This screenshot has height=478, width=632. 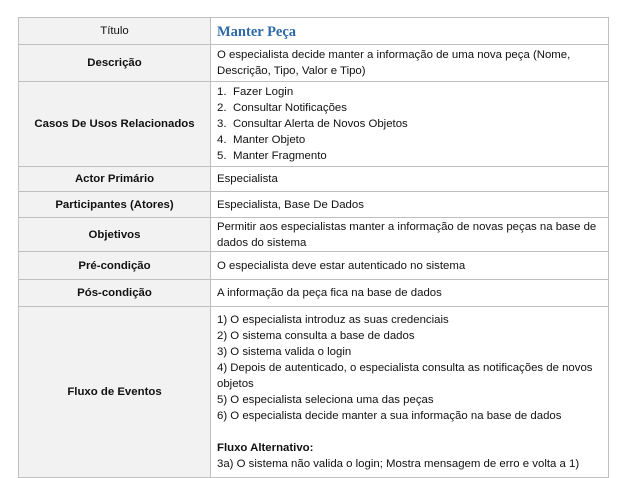 What do you see at coordinates (114, 234) in the screenshot?
I see `objectives-label: Objetivos` at bounding box center [114, 234].